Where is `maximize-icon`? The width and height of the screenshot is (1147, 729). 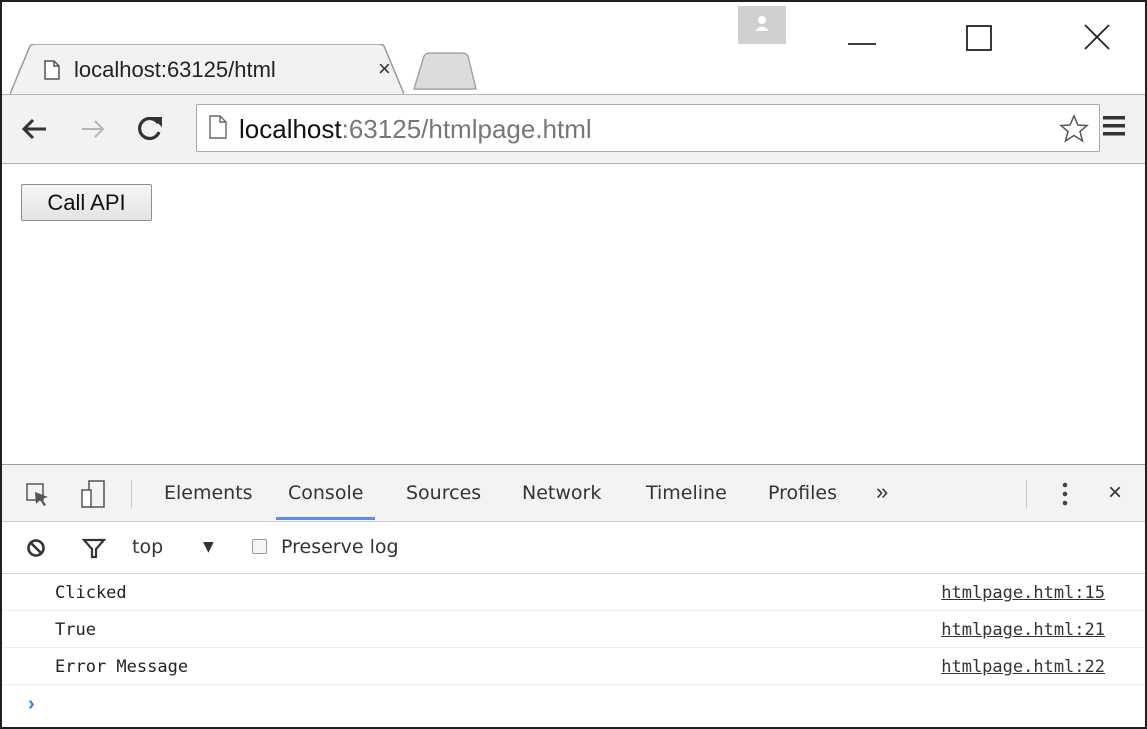 maximize-icon is located at coordinates (980, 34).